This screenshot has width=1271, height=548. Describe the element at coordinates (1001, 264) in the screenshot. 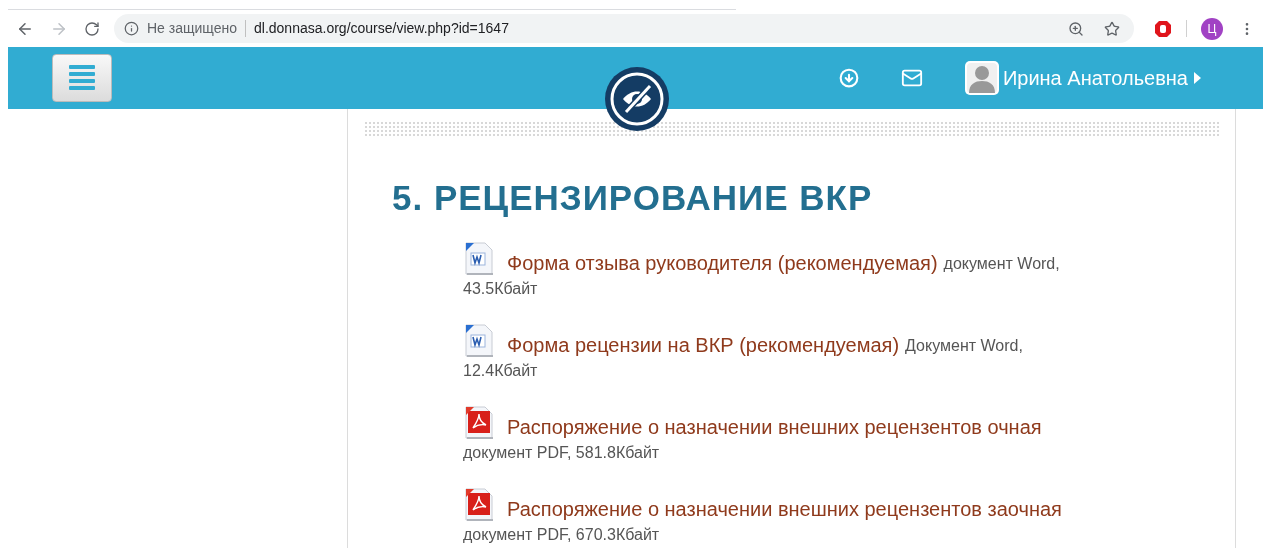

I see `file-info: документ Word,` at that location.